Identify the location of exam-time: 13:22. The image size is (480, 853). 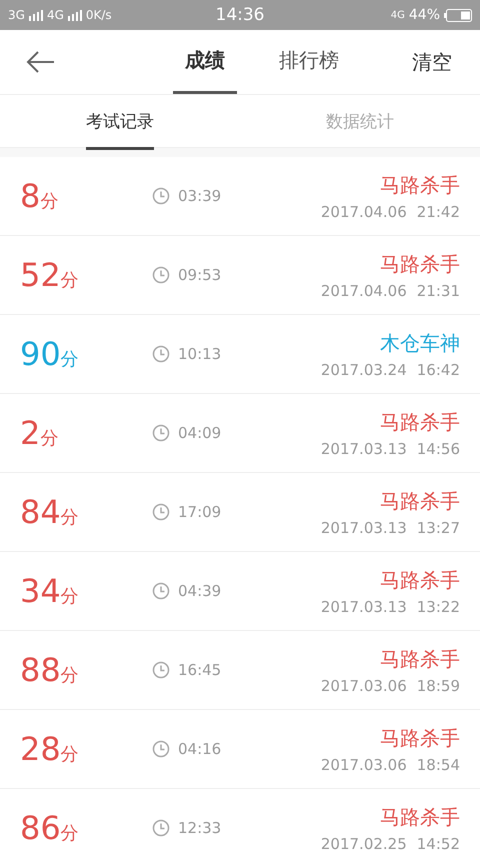
(438, 607).